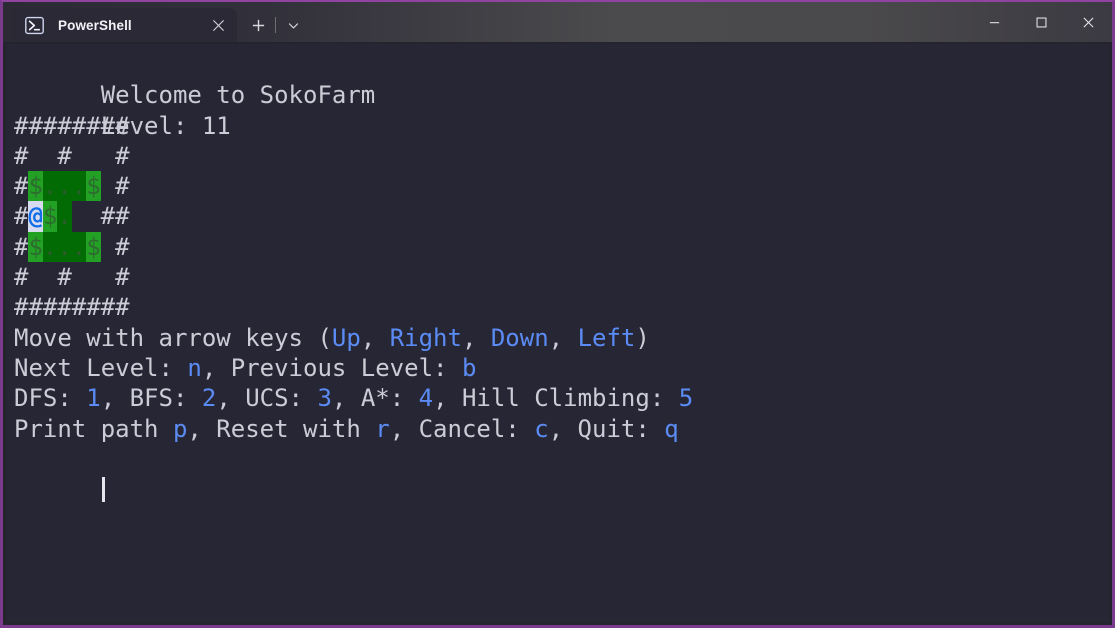  What do you see at coordinates (281, 428) in the screenshot?
I see `help-label: , Reset with` at bounding box center [281, 428].